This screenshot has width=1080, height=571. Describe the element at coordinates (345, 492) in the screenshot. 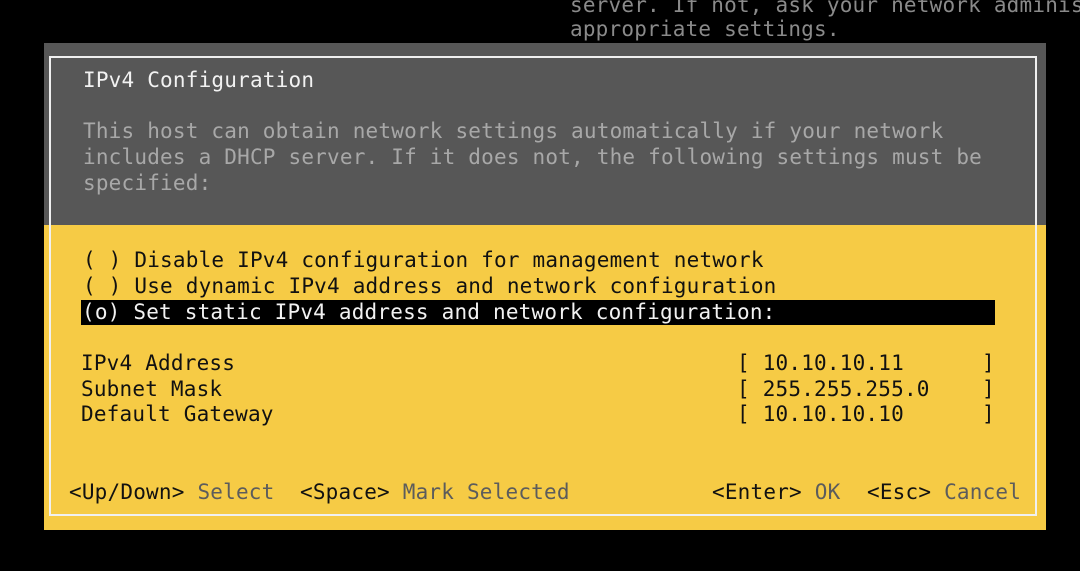

I see `key-space: <Space>` at that location.